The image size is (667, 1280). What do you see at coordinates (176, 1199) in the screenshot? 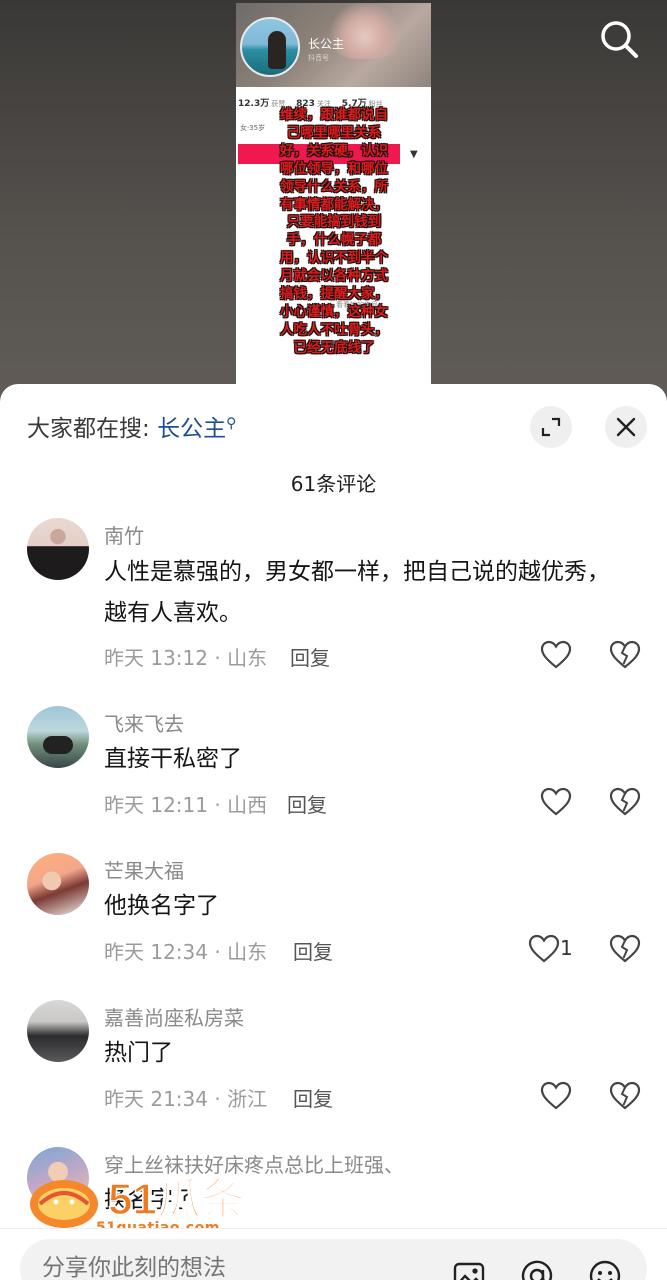
I see `watermark-brand: 51瓜条` at bounding box center [176, 1199].